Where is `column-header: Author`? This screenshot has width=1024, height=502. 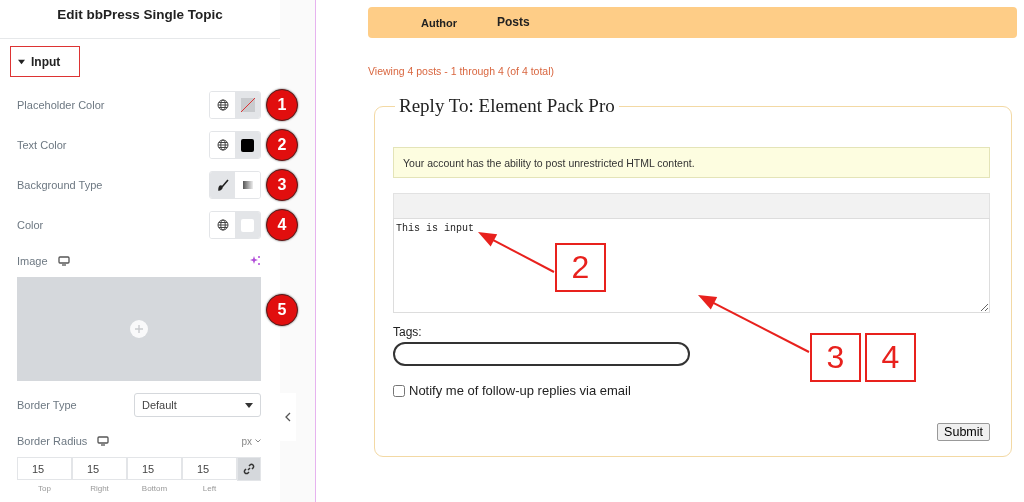 column-header: Author is located at coordinates (439, 23).